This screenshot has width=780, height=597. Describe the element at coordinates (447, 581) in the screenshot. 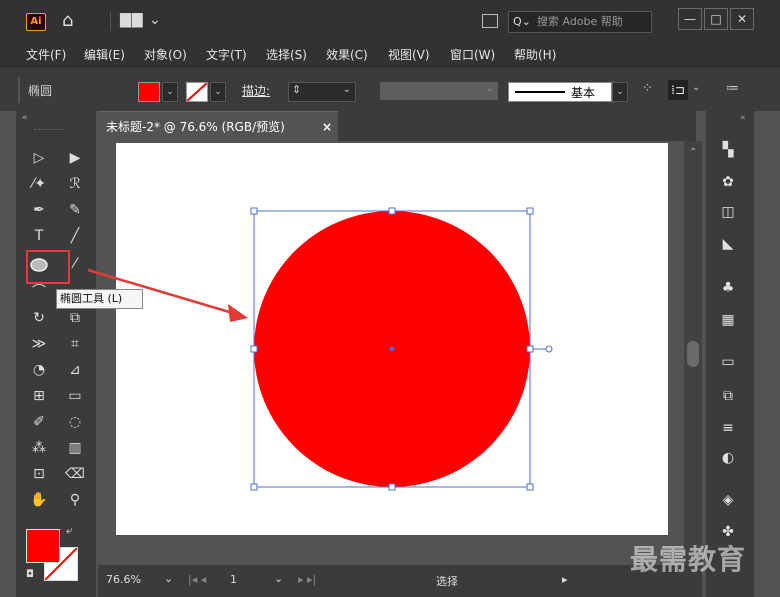

I see `status-text: 选择` at that location.